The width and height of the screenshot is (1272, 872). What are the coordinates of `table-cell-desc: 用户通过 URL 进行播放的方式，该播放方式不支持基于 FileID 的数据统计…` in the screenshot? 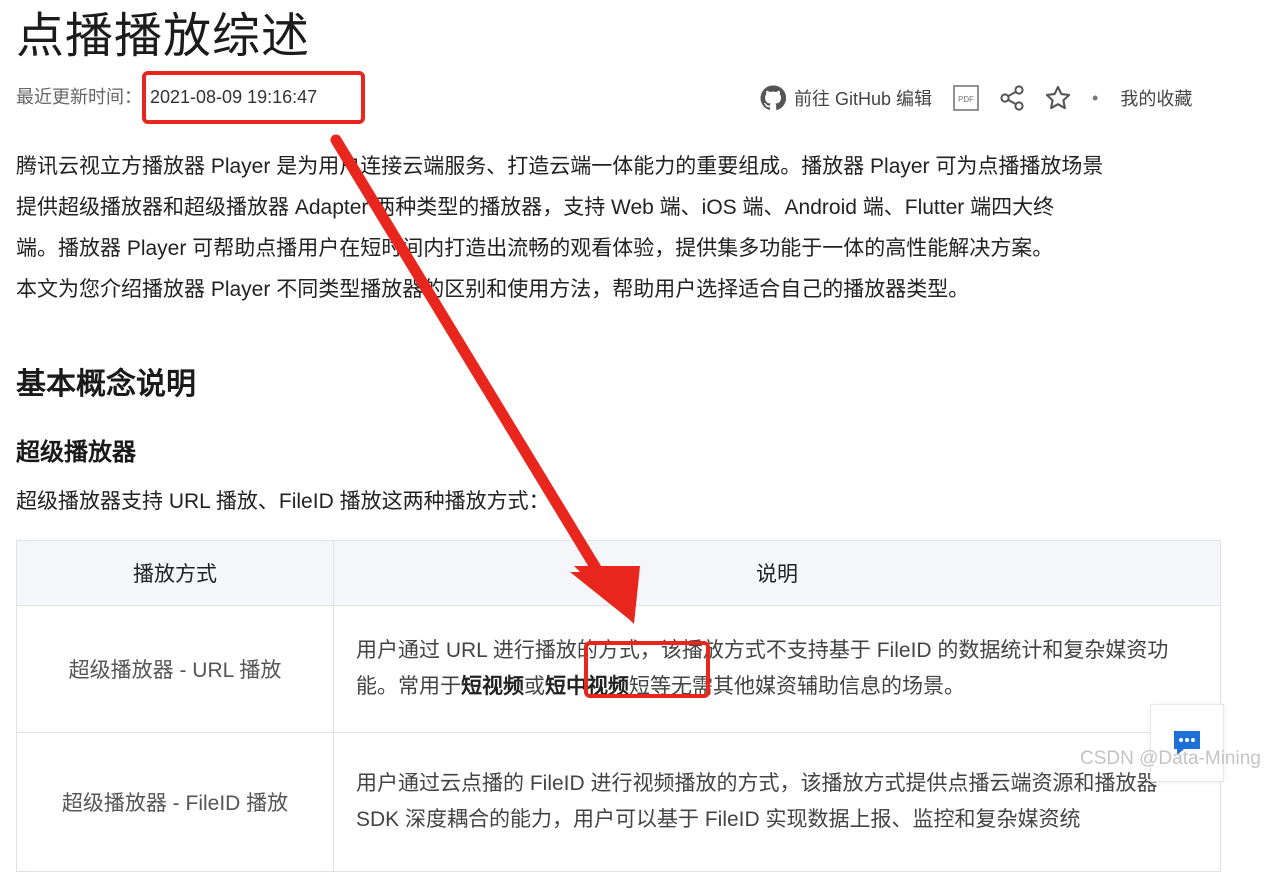 It's located at (777, 669).